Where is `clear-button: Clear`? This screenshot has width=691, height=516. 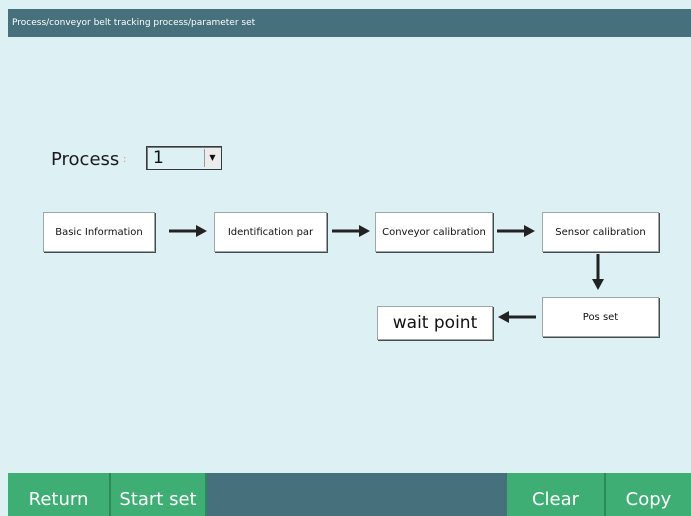 clear-button: Clear is located at coordinates (556, 494).